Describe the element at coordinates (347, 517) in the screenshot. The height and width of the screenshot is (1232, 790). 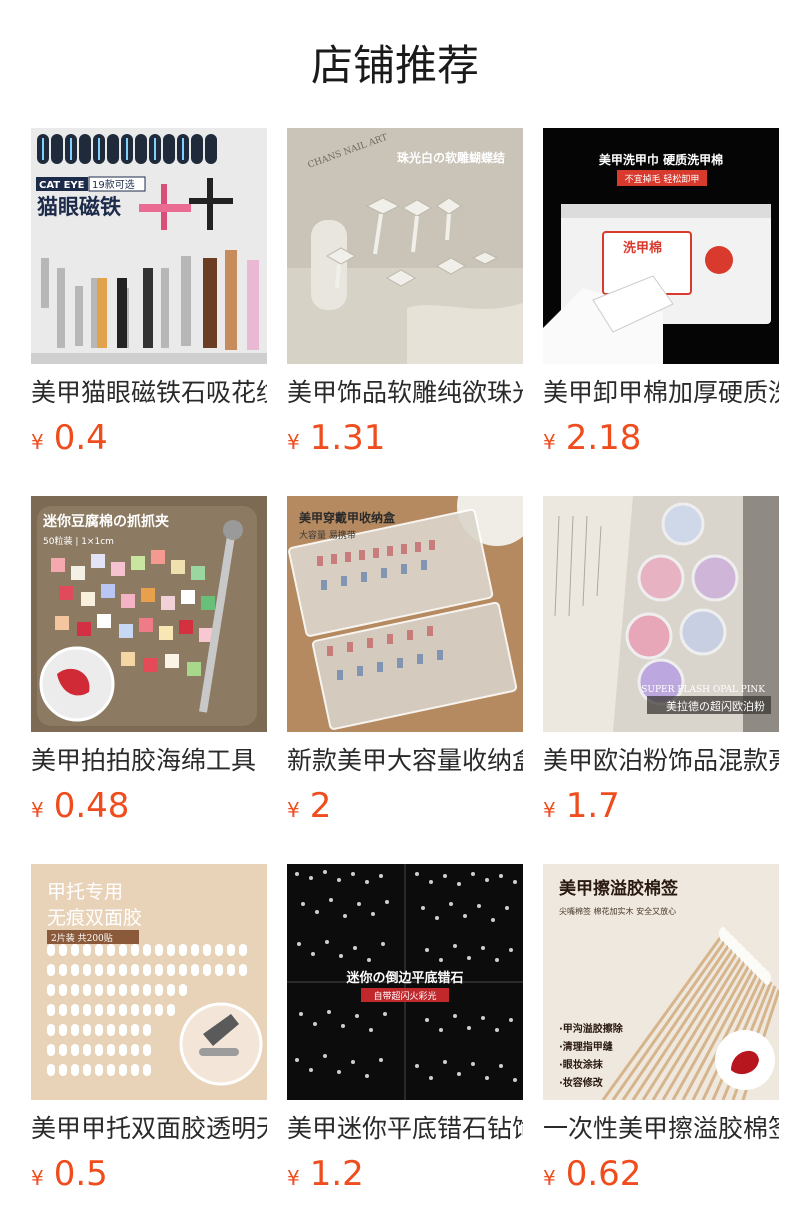
I see `image-caption: 美甲穿戴甲收纳盒` at that location.